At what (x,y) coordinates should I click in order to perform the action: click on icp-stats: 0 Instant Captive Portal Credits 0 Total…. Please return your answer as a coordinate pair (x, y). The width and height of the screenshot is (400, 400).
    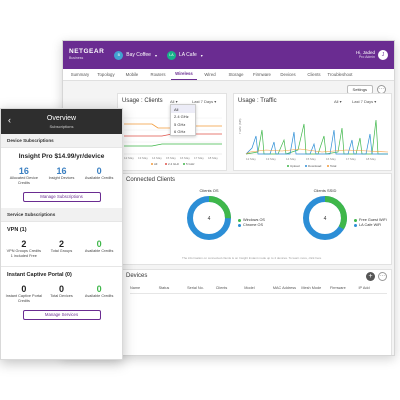
    Looking at the image, I should click on (61, 293).